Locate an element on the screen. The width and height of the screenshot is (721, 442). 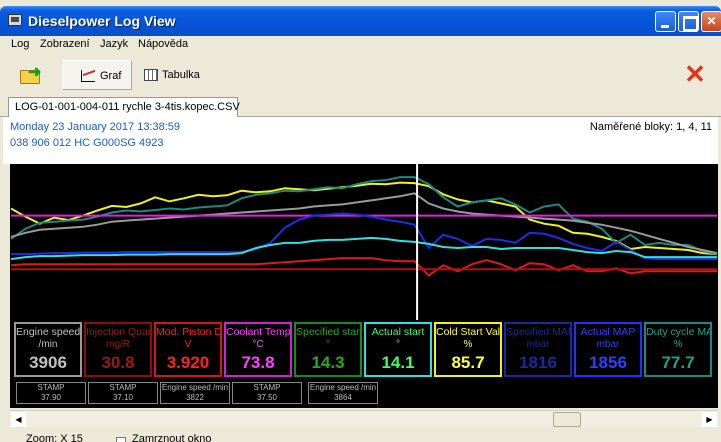
window-title: Dieselpower Log View is located at coordinates (102, 21).